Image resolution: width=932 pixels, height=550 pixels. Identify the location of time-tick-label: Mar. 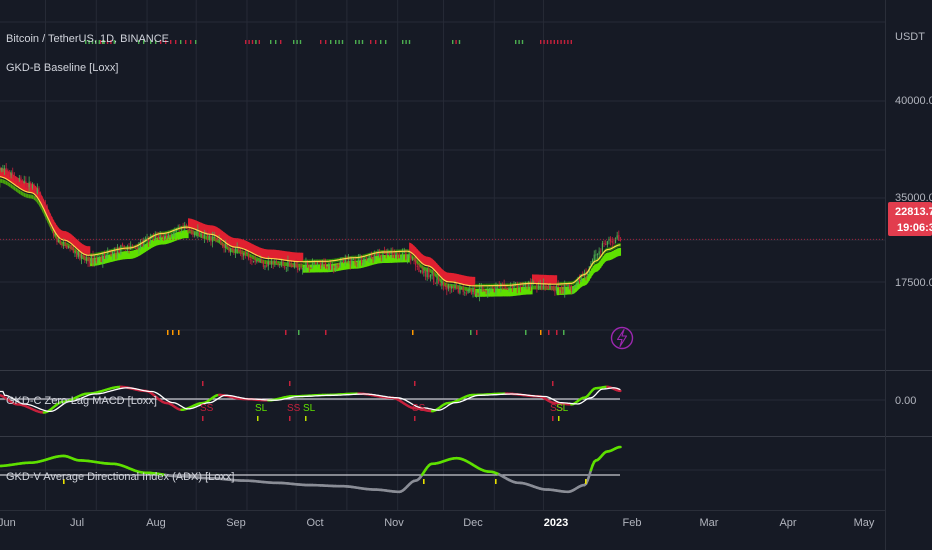
(709, 523).